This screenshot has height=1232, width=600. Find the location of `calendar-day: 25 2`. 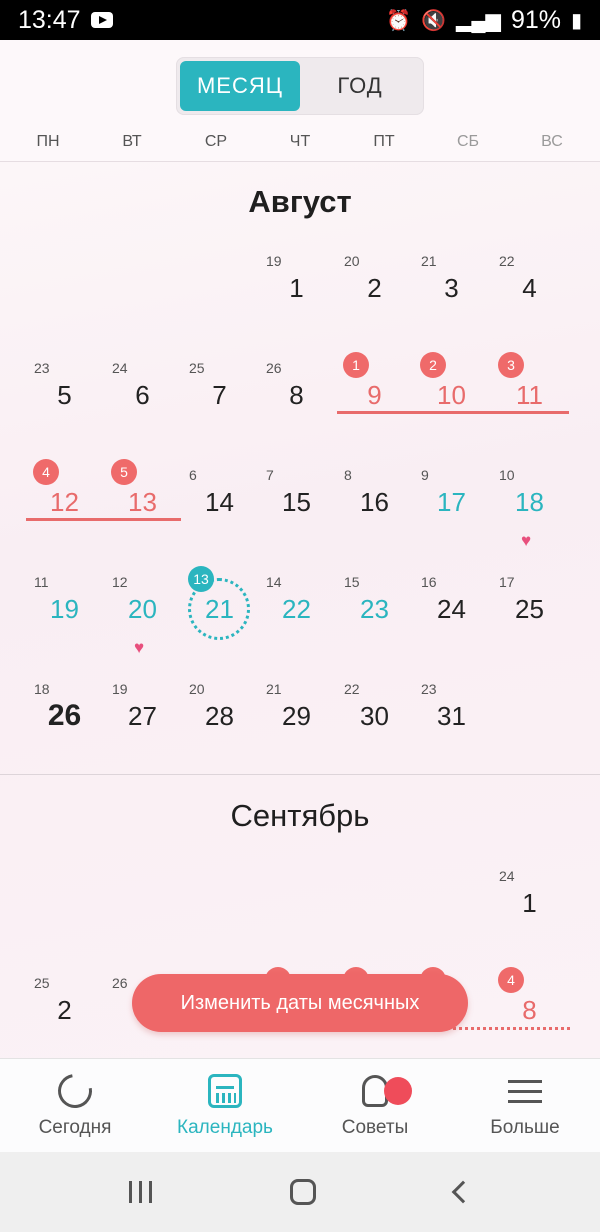

calendar-day: 25 2 is located at coordinates (64, 1008).